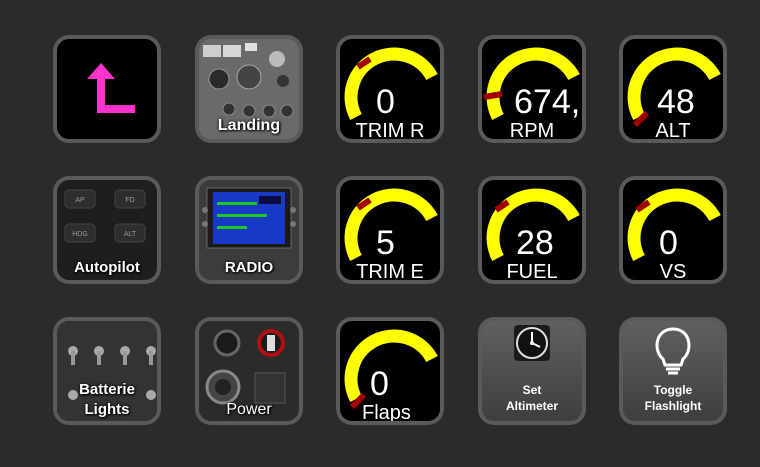 The height and width of the screenshot is (467, 760). I want to click on set-altimeter-face: Set Altimeter, so click(532, 371).